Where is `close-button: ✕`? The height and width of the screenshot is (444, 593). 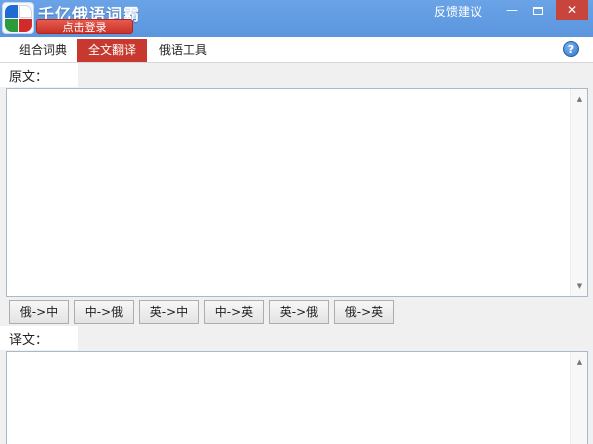
close-button: ✕ is located at coordinates (572, 10).